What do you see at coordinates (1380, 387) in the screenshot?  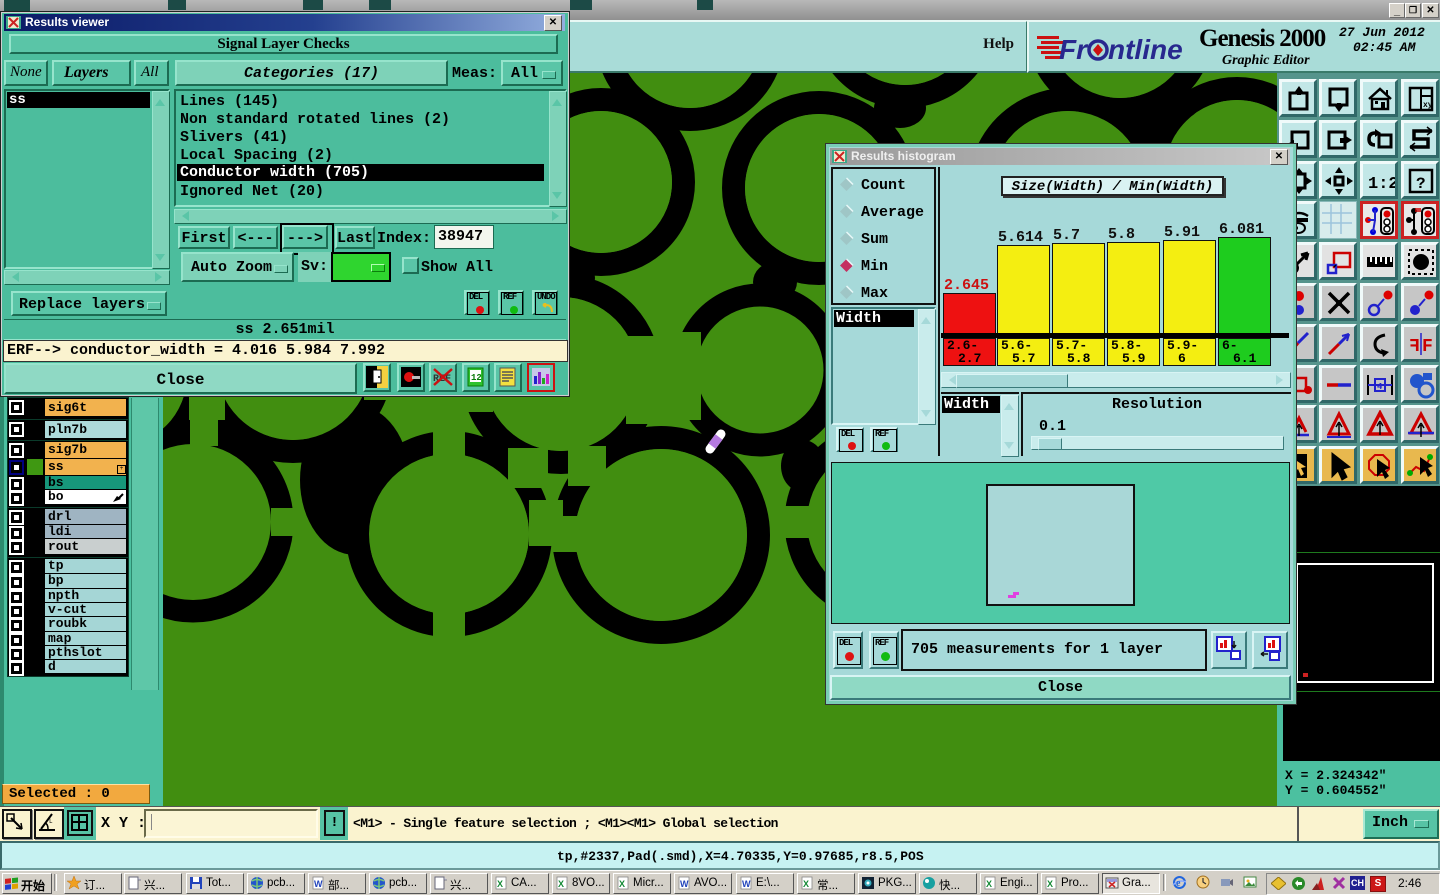 I see `svg-text: 4` at bounding box center [1380, 387].